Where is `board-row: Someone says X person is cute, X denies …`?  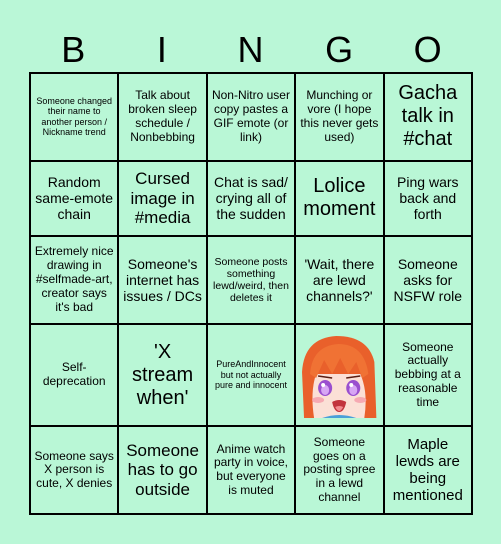 board-row: Someone says X person is cute, X denies … is located at coordinates (251, 470).